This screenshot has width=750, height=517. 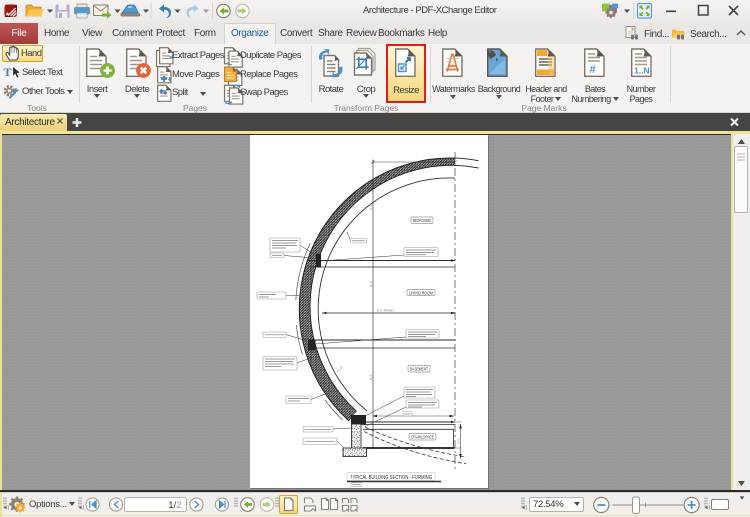 I want to click on svg-text: T, so click(x=8, y=72).